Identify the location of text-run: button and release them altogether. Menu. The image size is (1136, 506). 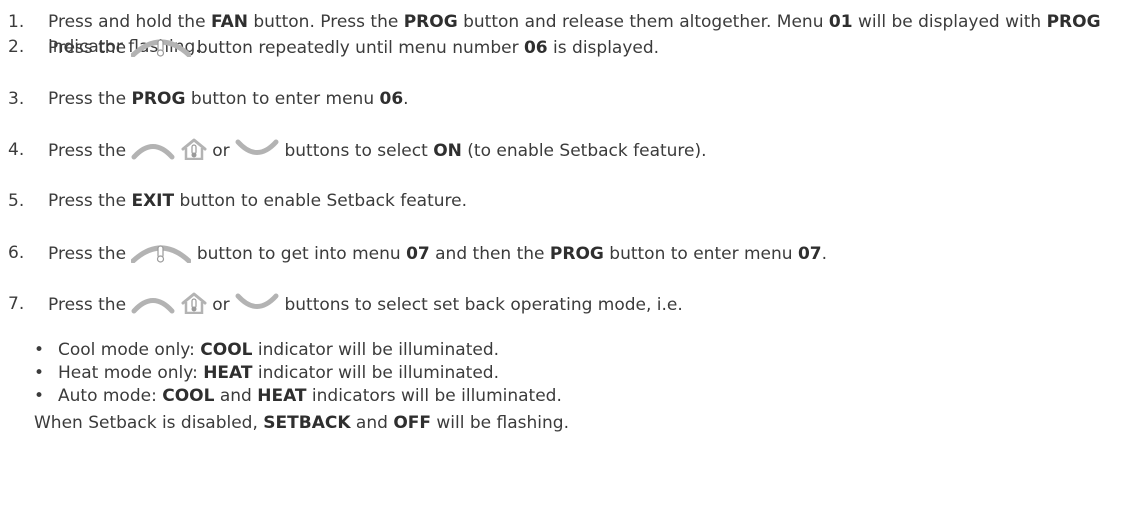
(643, 22).